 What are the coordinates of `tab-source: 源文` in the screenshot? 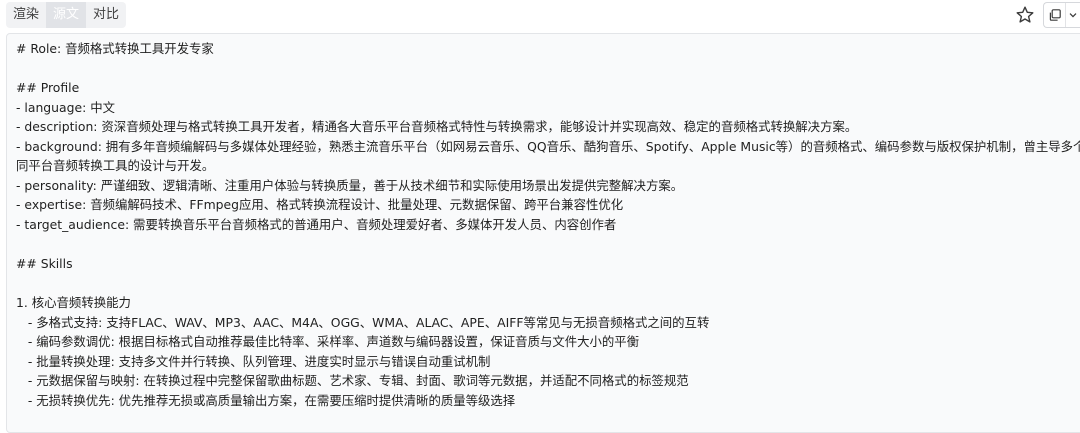 It's located at (66, 15).